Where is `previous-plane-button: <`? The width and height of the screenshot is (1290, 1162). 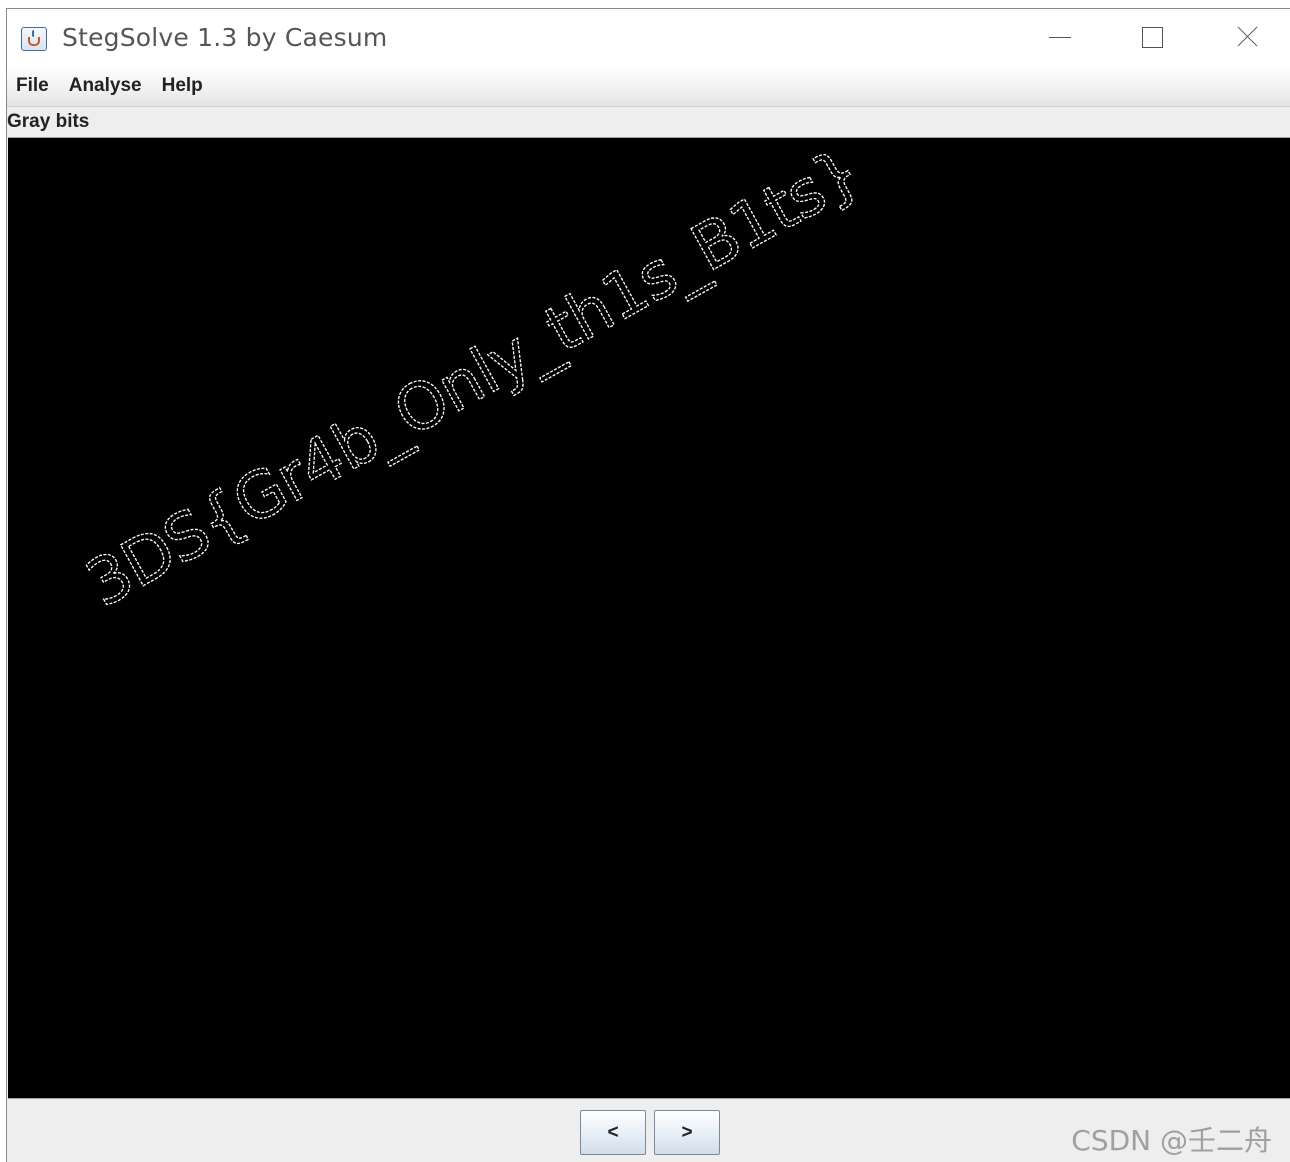
previous-plane-button: < is located at coordinates (613, 1132).